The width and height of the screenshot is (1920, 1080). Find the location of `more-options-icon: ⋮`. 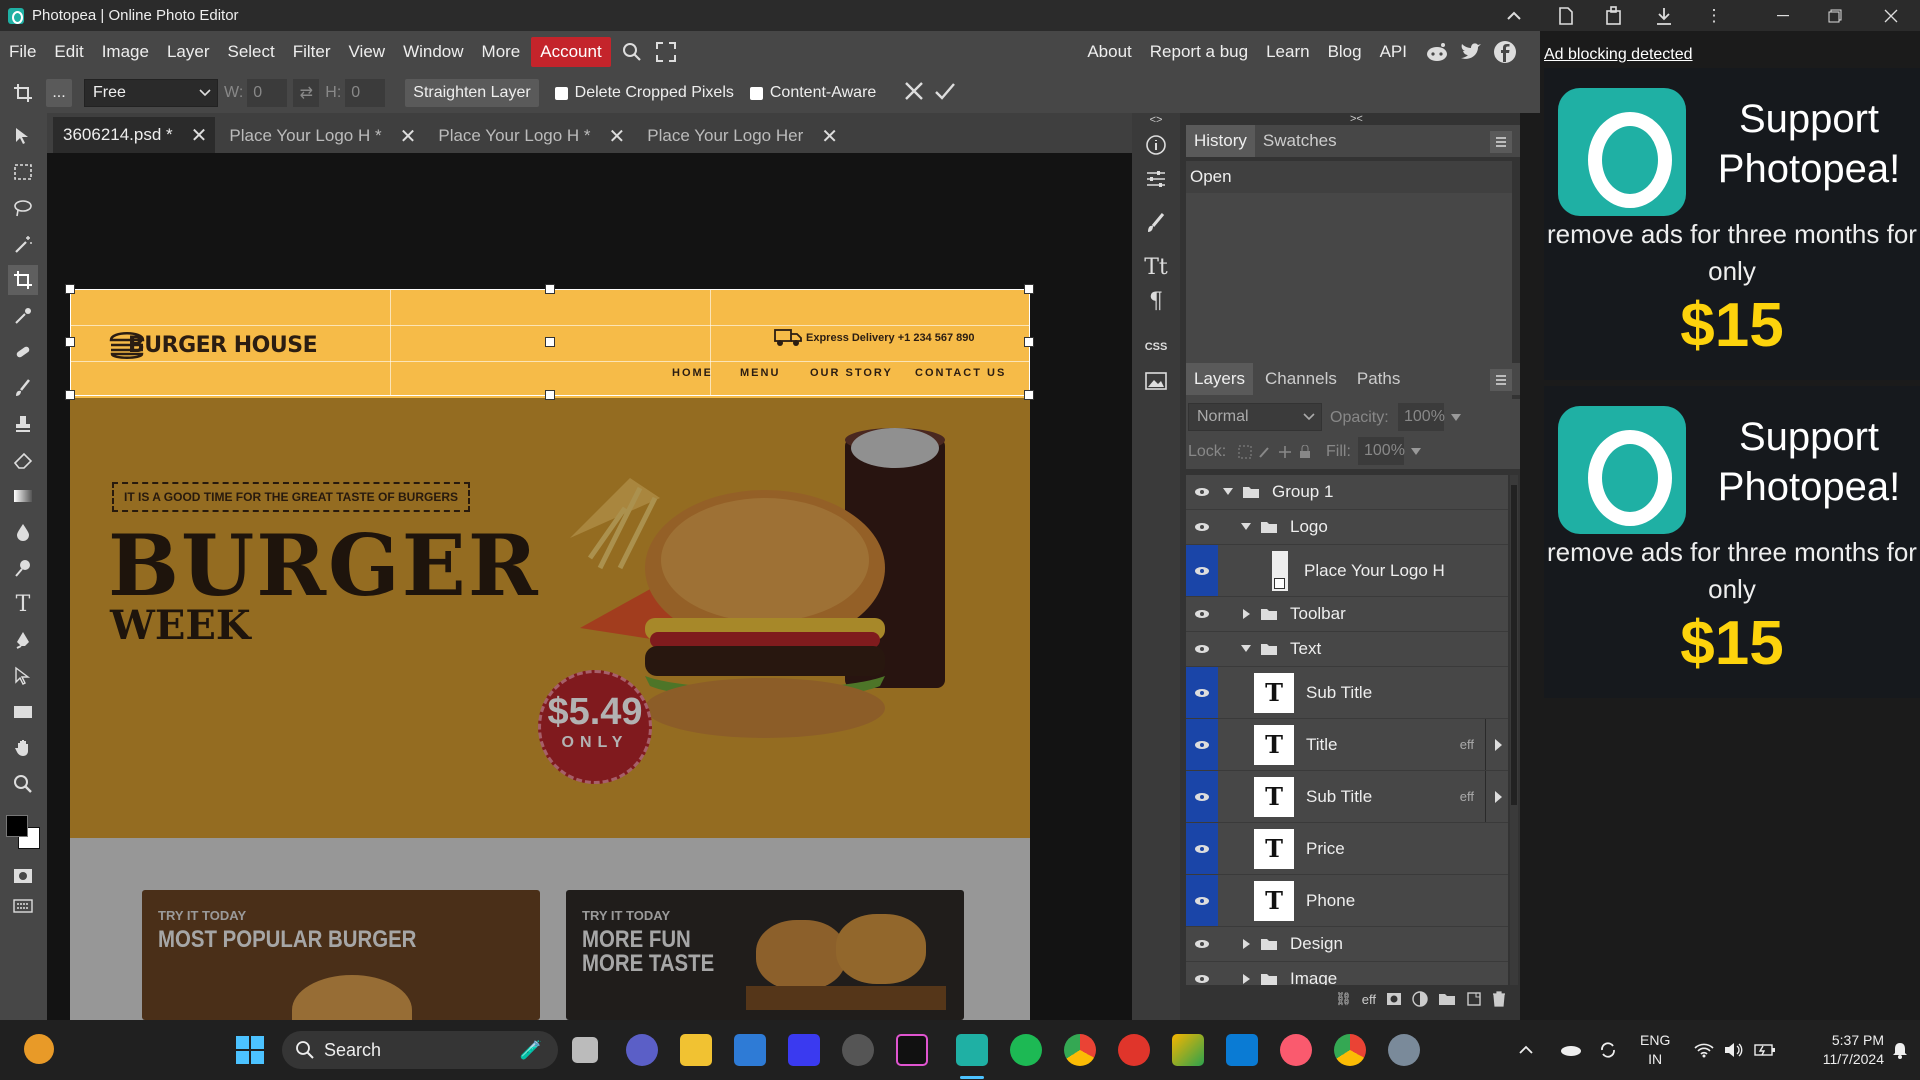

more-options-icon: ⋮ is located at coordinates (1714, 15).